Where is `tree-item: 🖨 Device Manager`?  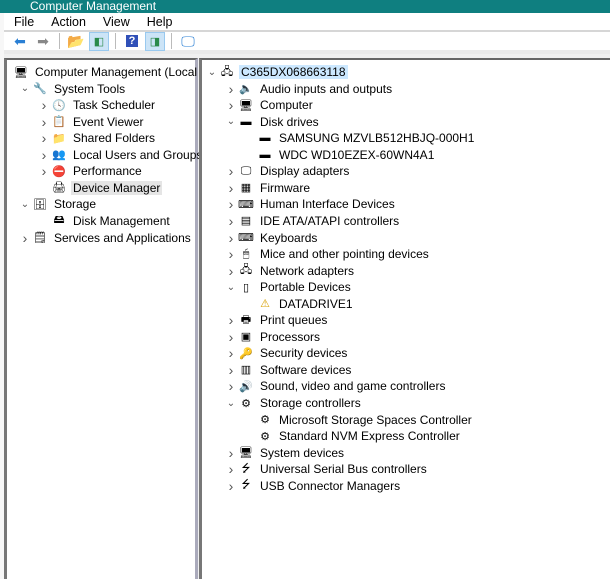 tree-item: 🖨 Device Manager is located at coordinates (100, 188).